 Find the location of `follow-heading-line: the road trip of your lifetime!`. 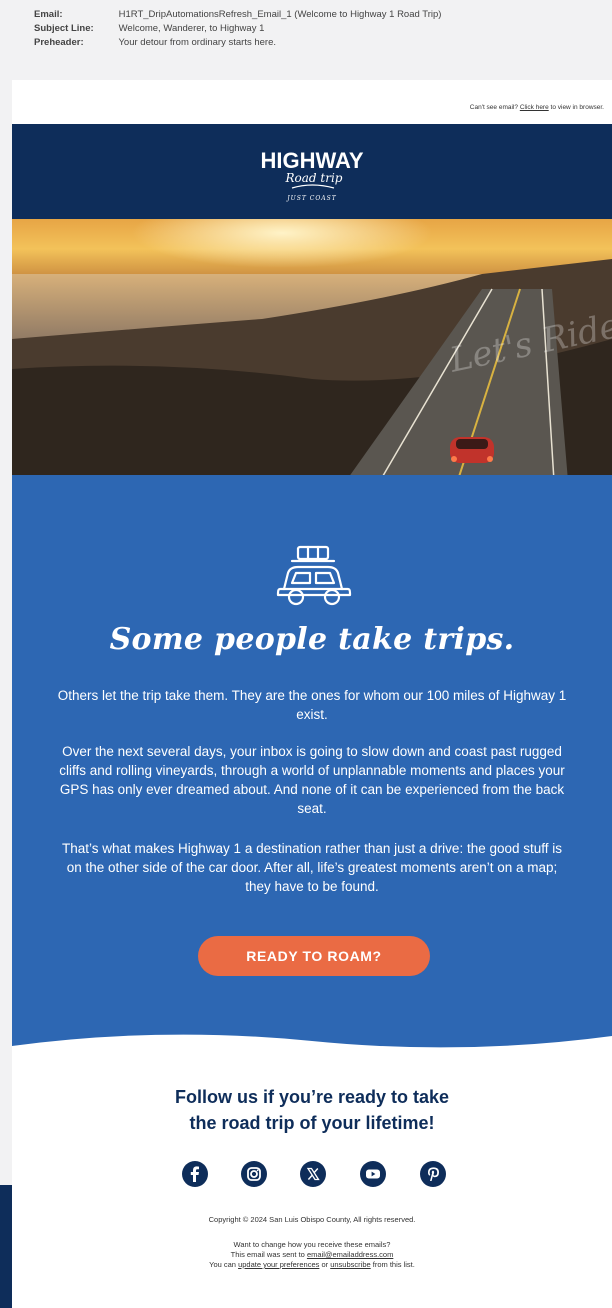

follow-heading-line: the road trip of your lifetime! is located at coordinates (312, 1123).